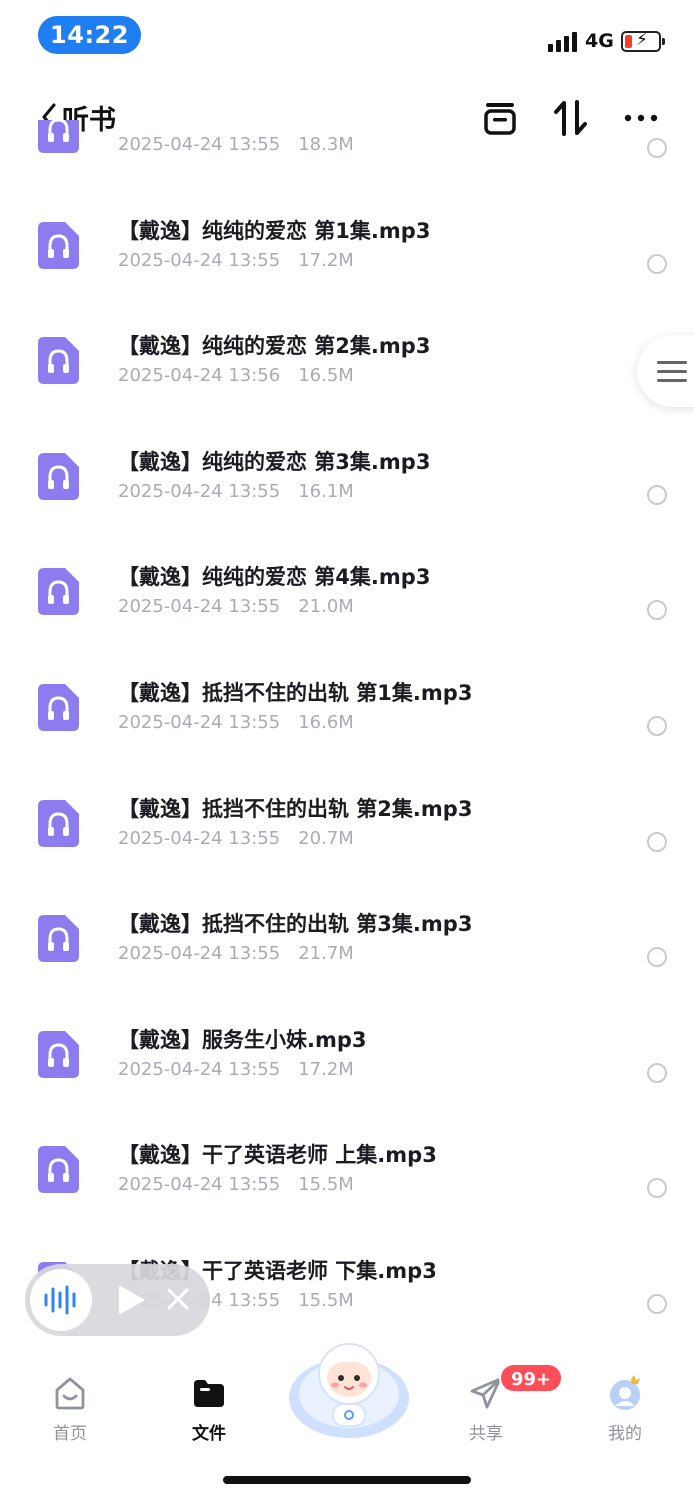 The width and height of the screenshot is (694, 1500). I want to click on status-time: 14:22, so click(89, 35).